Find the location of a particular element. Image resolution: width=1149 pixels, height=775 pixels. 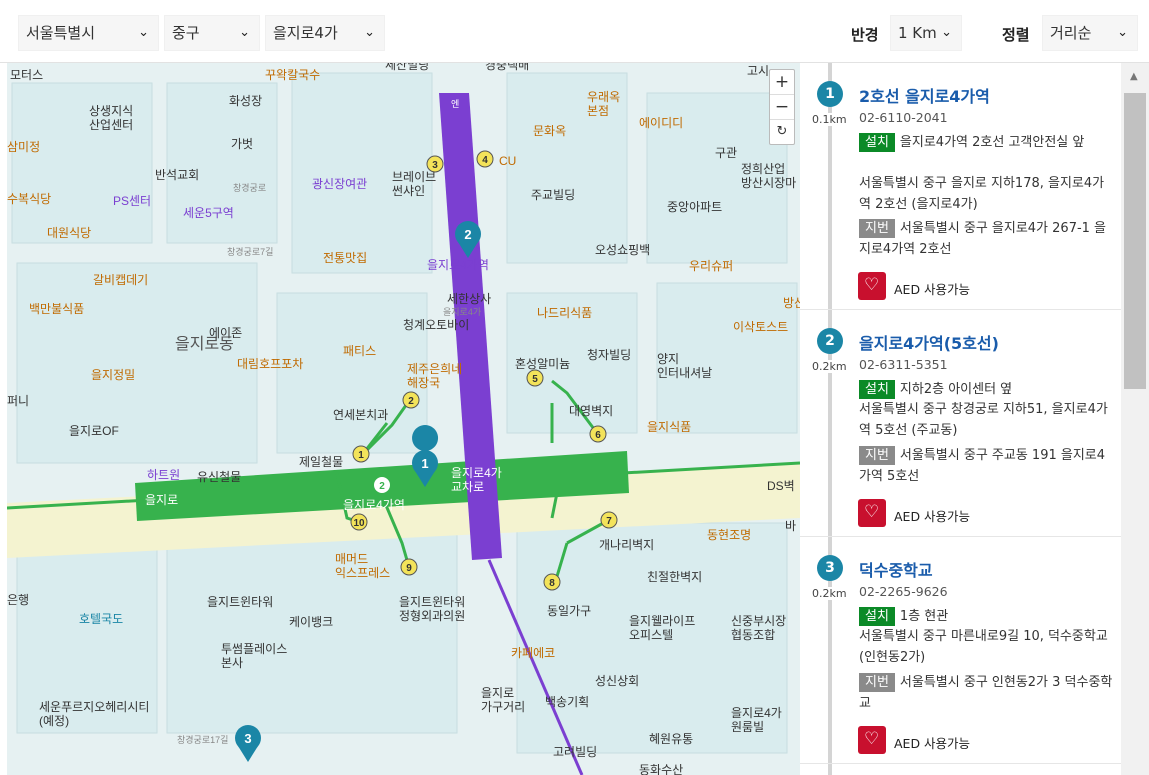

item-phone: 02-6311-5351 is located at coordinates (903, 364).